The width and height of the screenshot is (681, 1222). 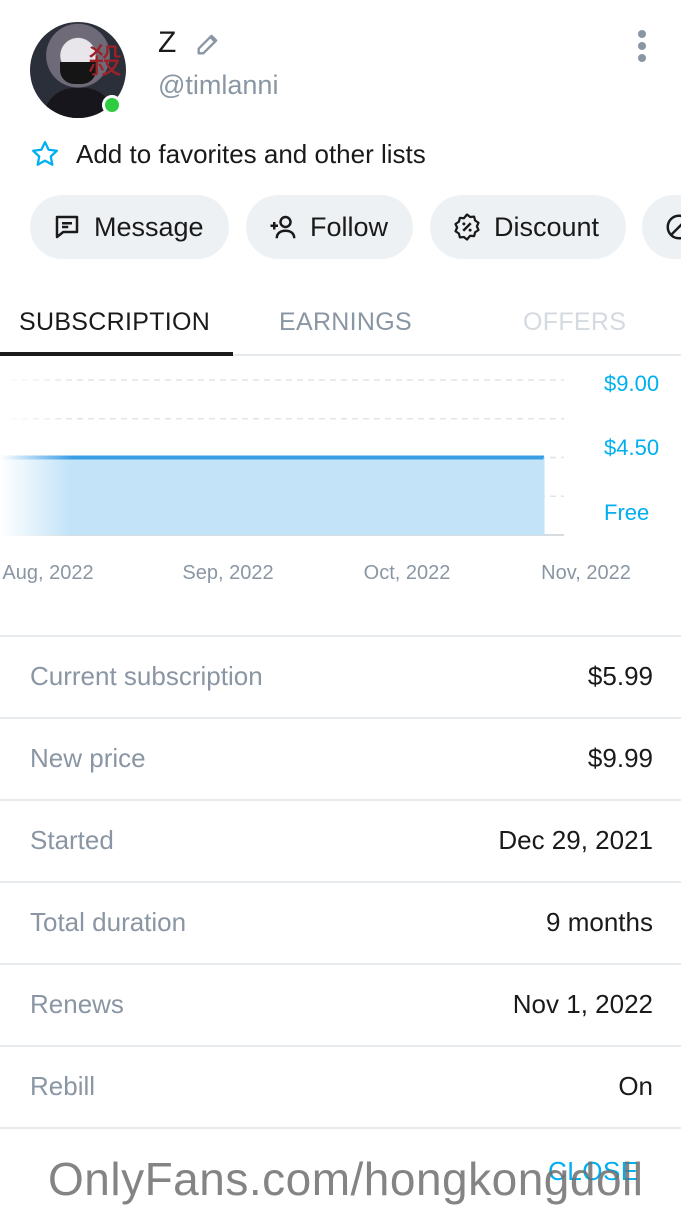 I want to click on detail-row-renews: Renews Nov 1, 2022, so click(x=340, y=1006).